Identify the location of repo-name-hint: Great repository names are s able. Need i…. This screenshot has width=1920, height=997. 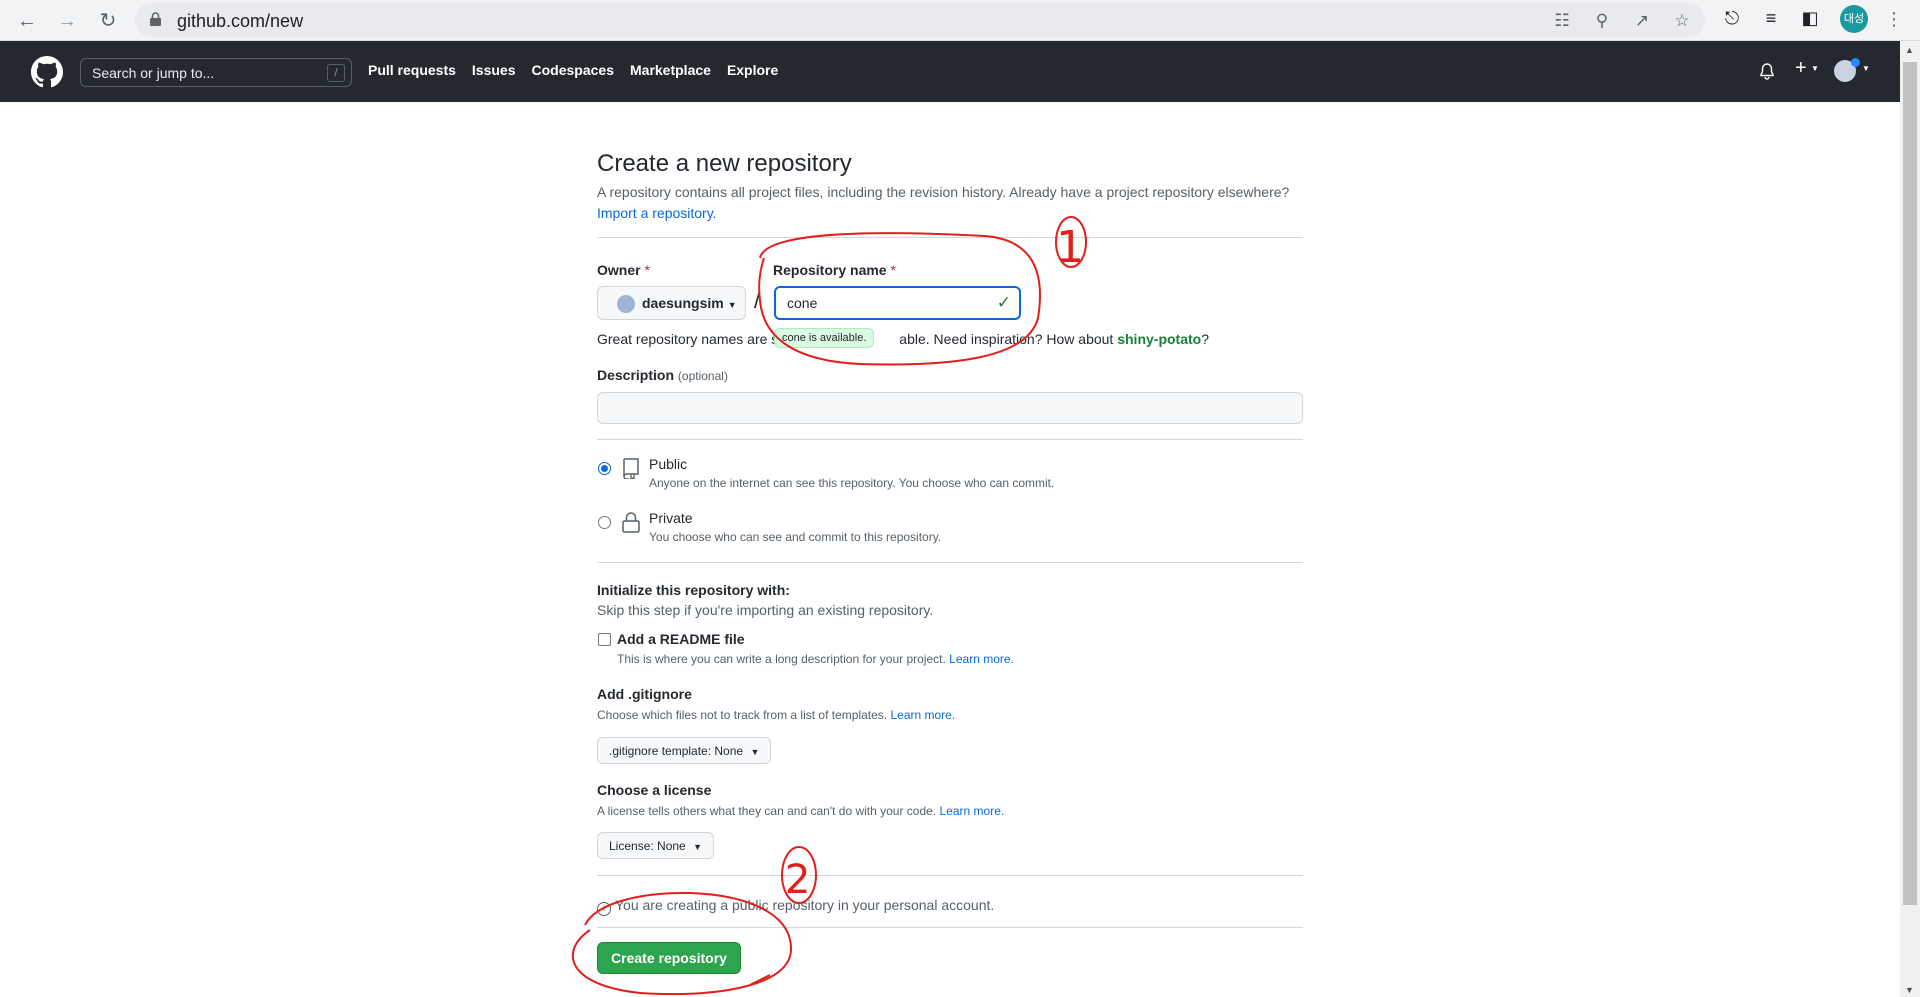
(903, 339).